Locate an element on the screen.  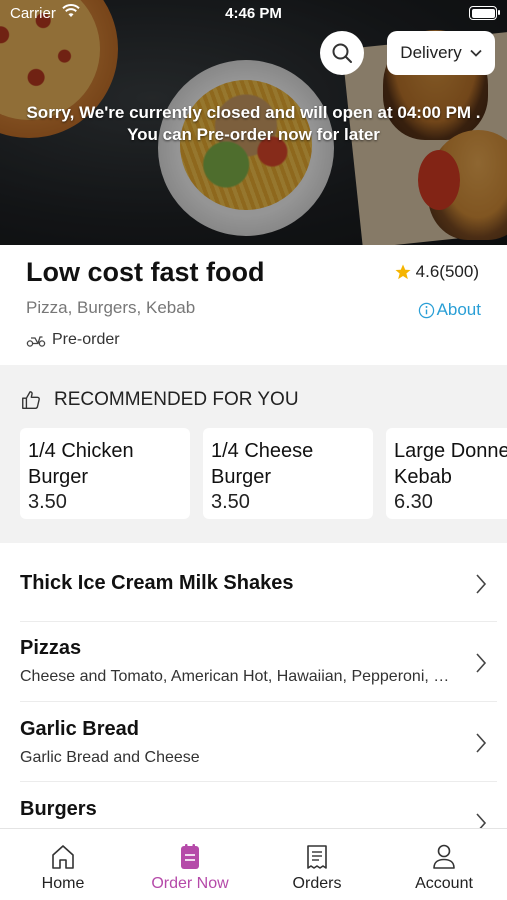
tab-account: Account is located at coordinates (444, 868).